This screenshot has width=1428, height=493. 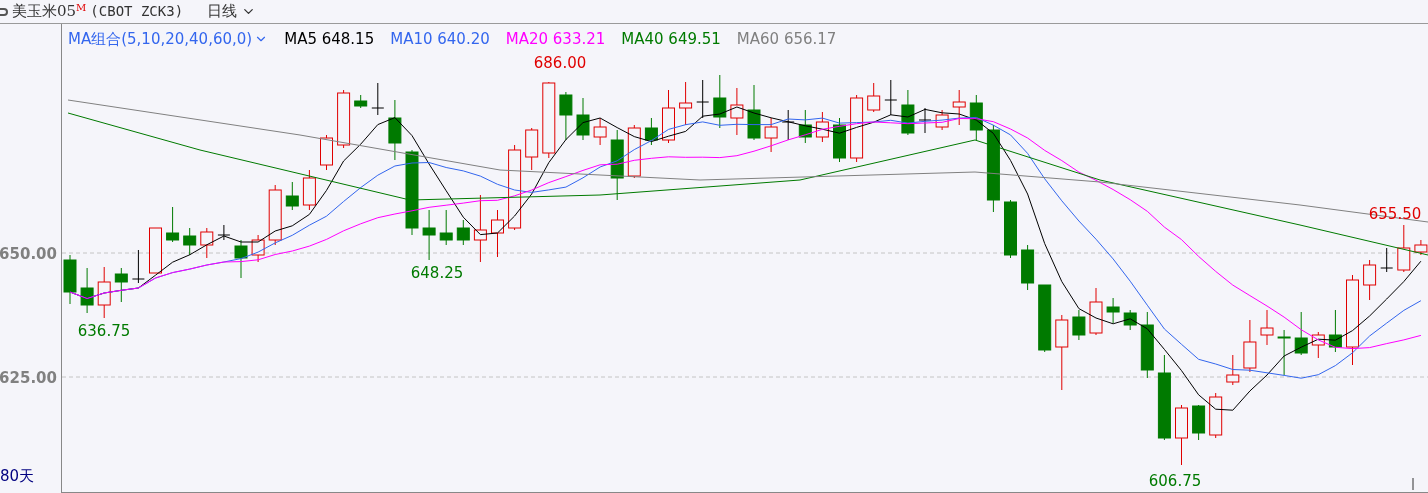 I want to click on ma-legend-value: MA20 633.21, so click(x=555, y=39).